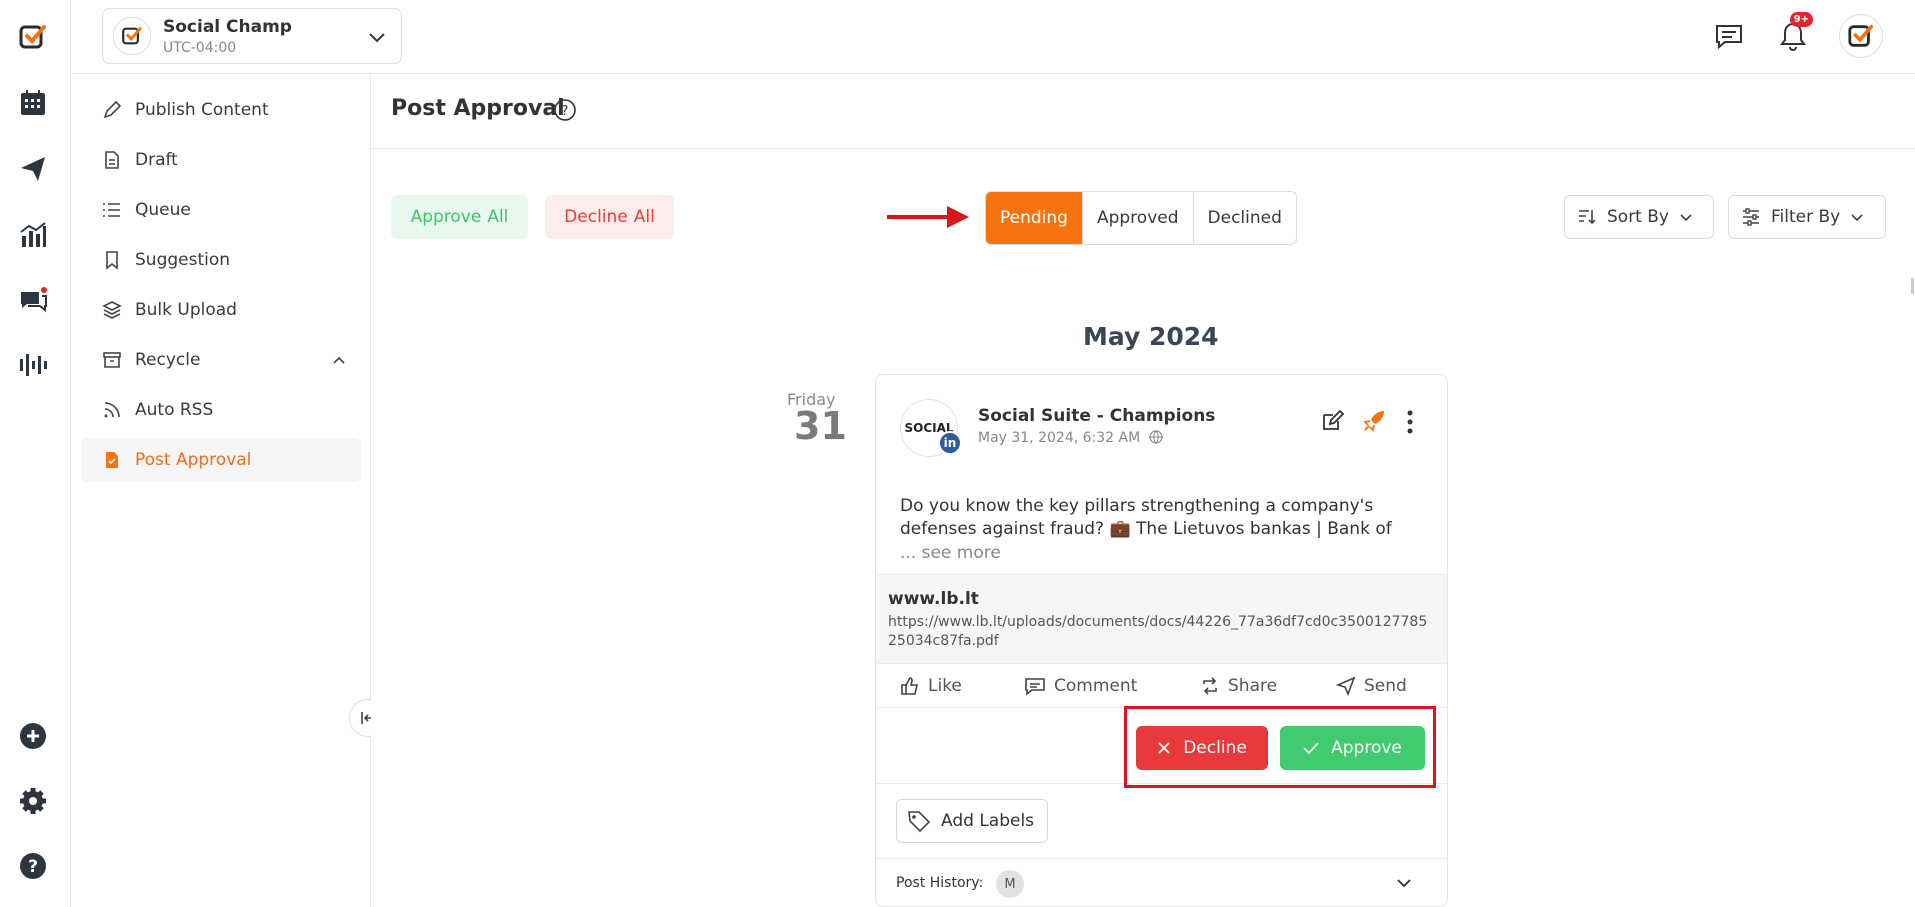  I want to click on sidebar-item-label: Auto RSS, so click(174, 410).